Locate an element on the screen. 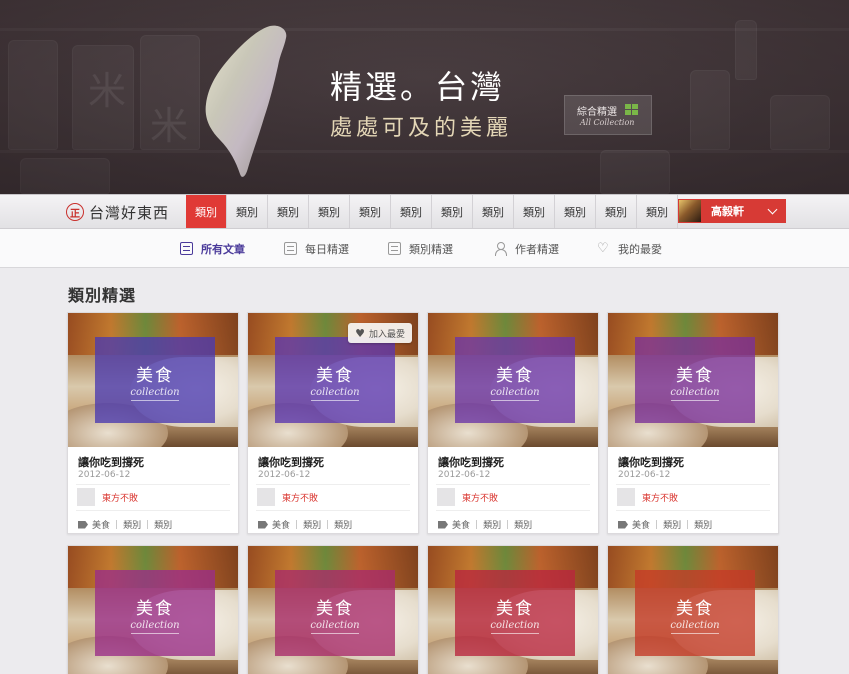 Image resolution: width=849 pixels, height=674 pixels. hero-subtitle: 處處可及的美麗 is located at coordinates (421, 128).